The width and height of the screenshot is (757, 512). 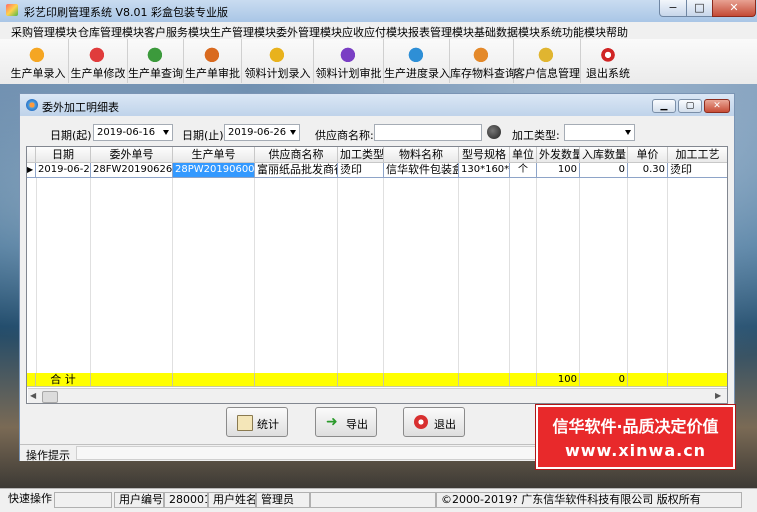 What do you see at coordinates (186, 500) in the screenshot?
I see `user-no: 280001` at bounding box center [186, 500].